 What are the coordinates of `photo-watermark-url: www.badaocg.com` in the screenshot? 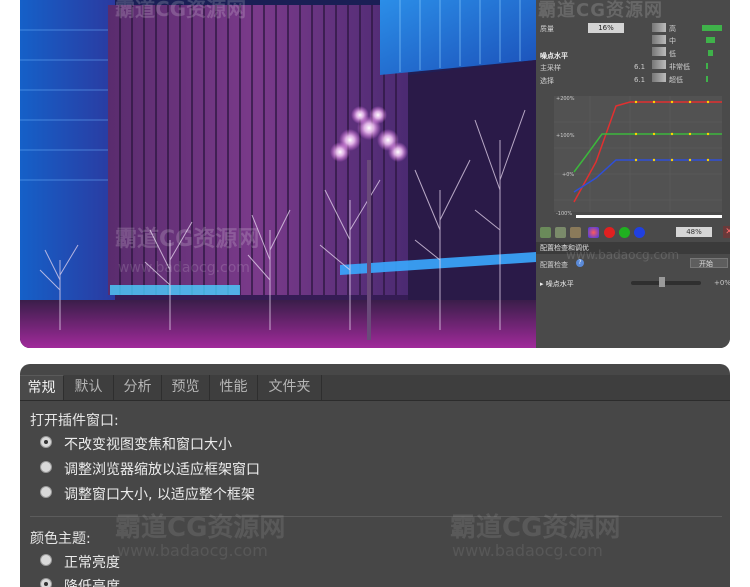 It's located at (184, 268).